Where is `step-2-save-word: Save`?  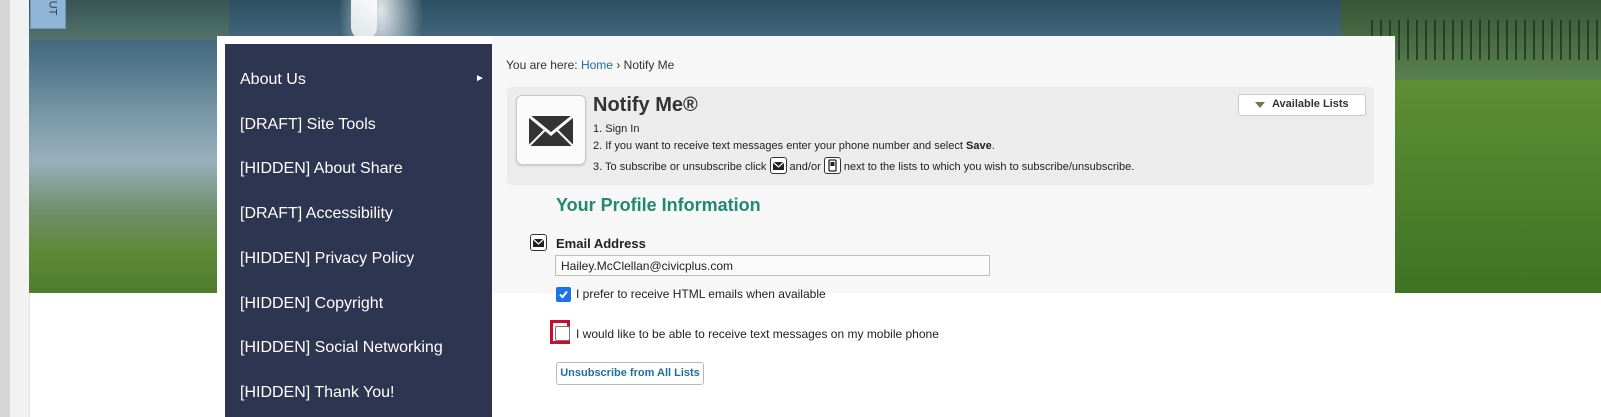
step-2-save-word: Save is located at coordinates (979, 146).